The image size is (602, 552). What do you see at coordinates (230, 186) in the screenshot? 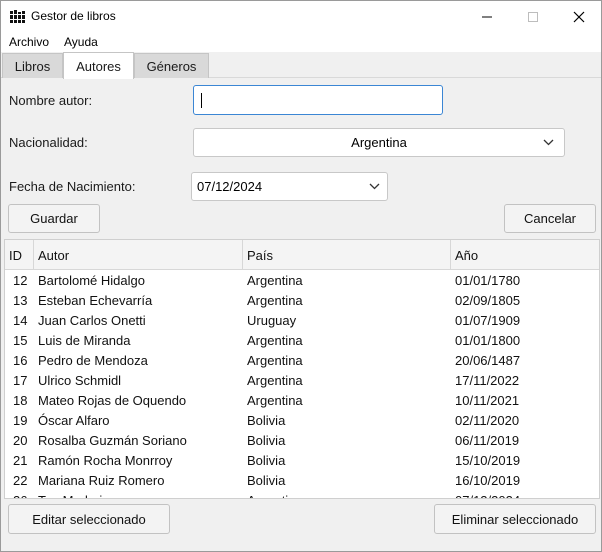
I see `birth-date-value: 07/12/2024` at bounding box center [230, 186].